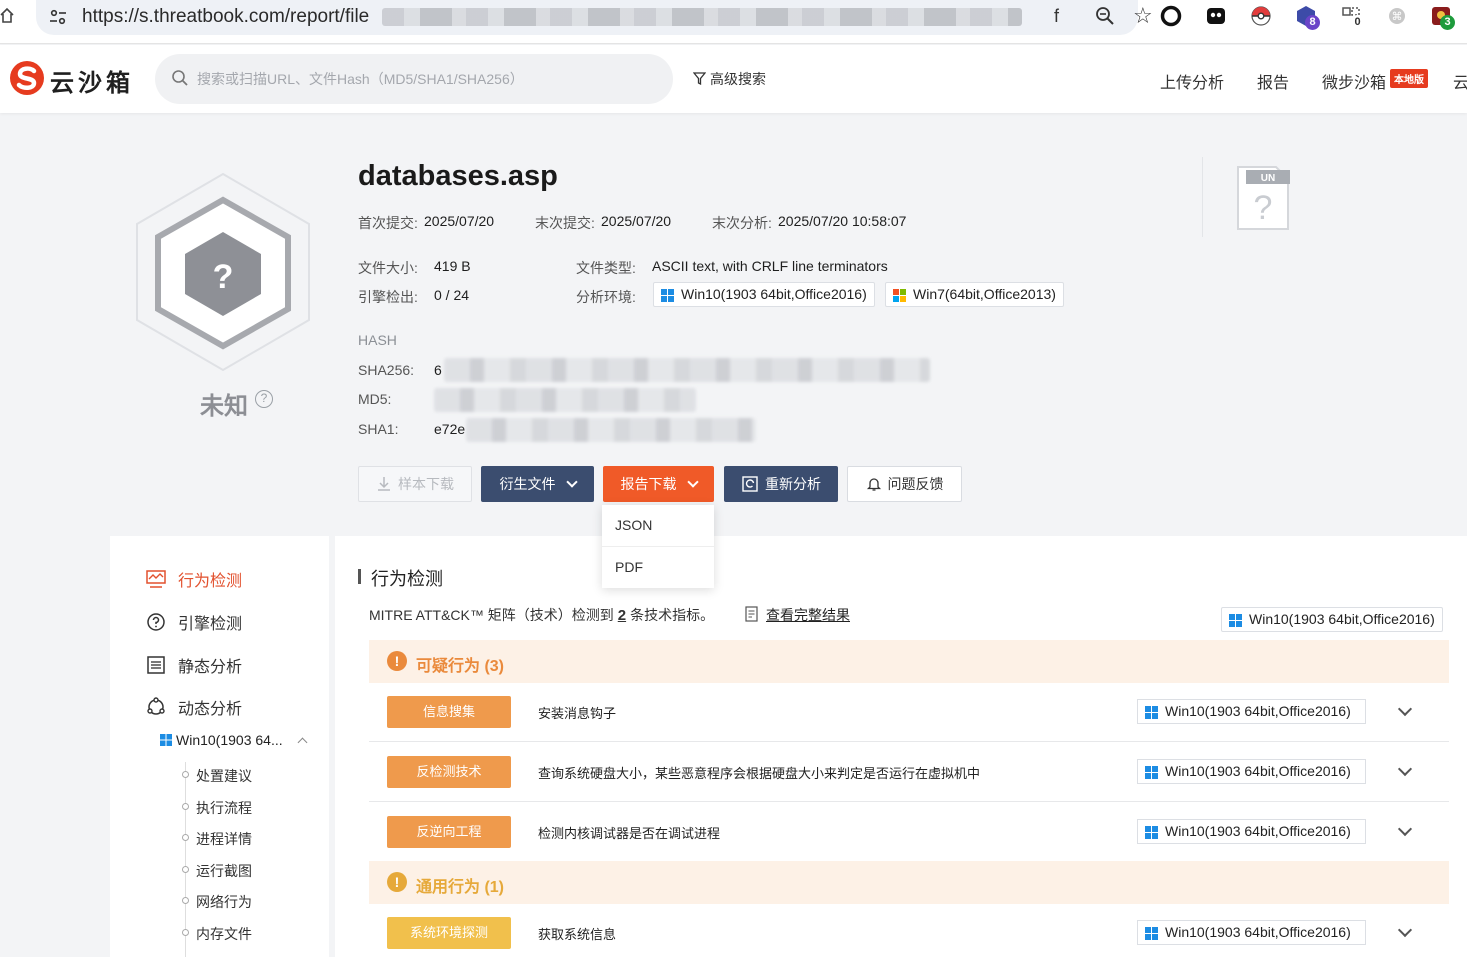 This screenshot has width=1467, height=957. What do you see at coordinates (1105, 16) in the screenshot?
I see `zoom-icon` at bounding box center [1105, 16].